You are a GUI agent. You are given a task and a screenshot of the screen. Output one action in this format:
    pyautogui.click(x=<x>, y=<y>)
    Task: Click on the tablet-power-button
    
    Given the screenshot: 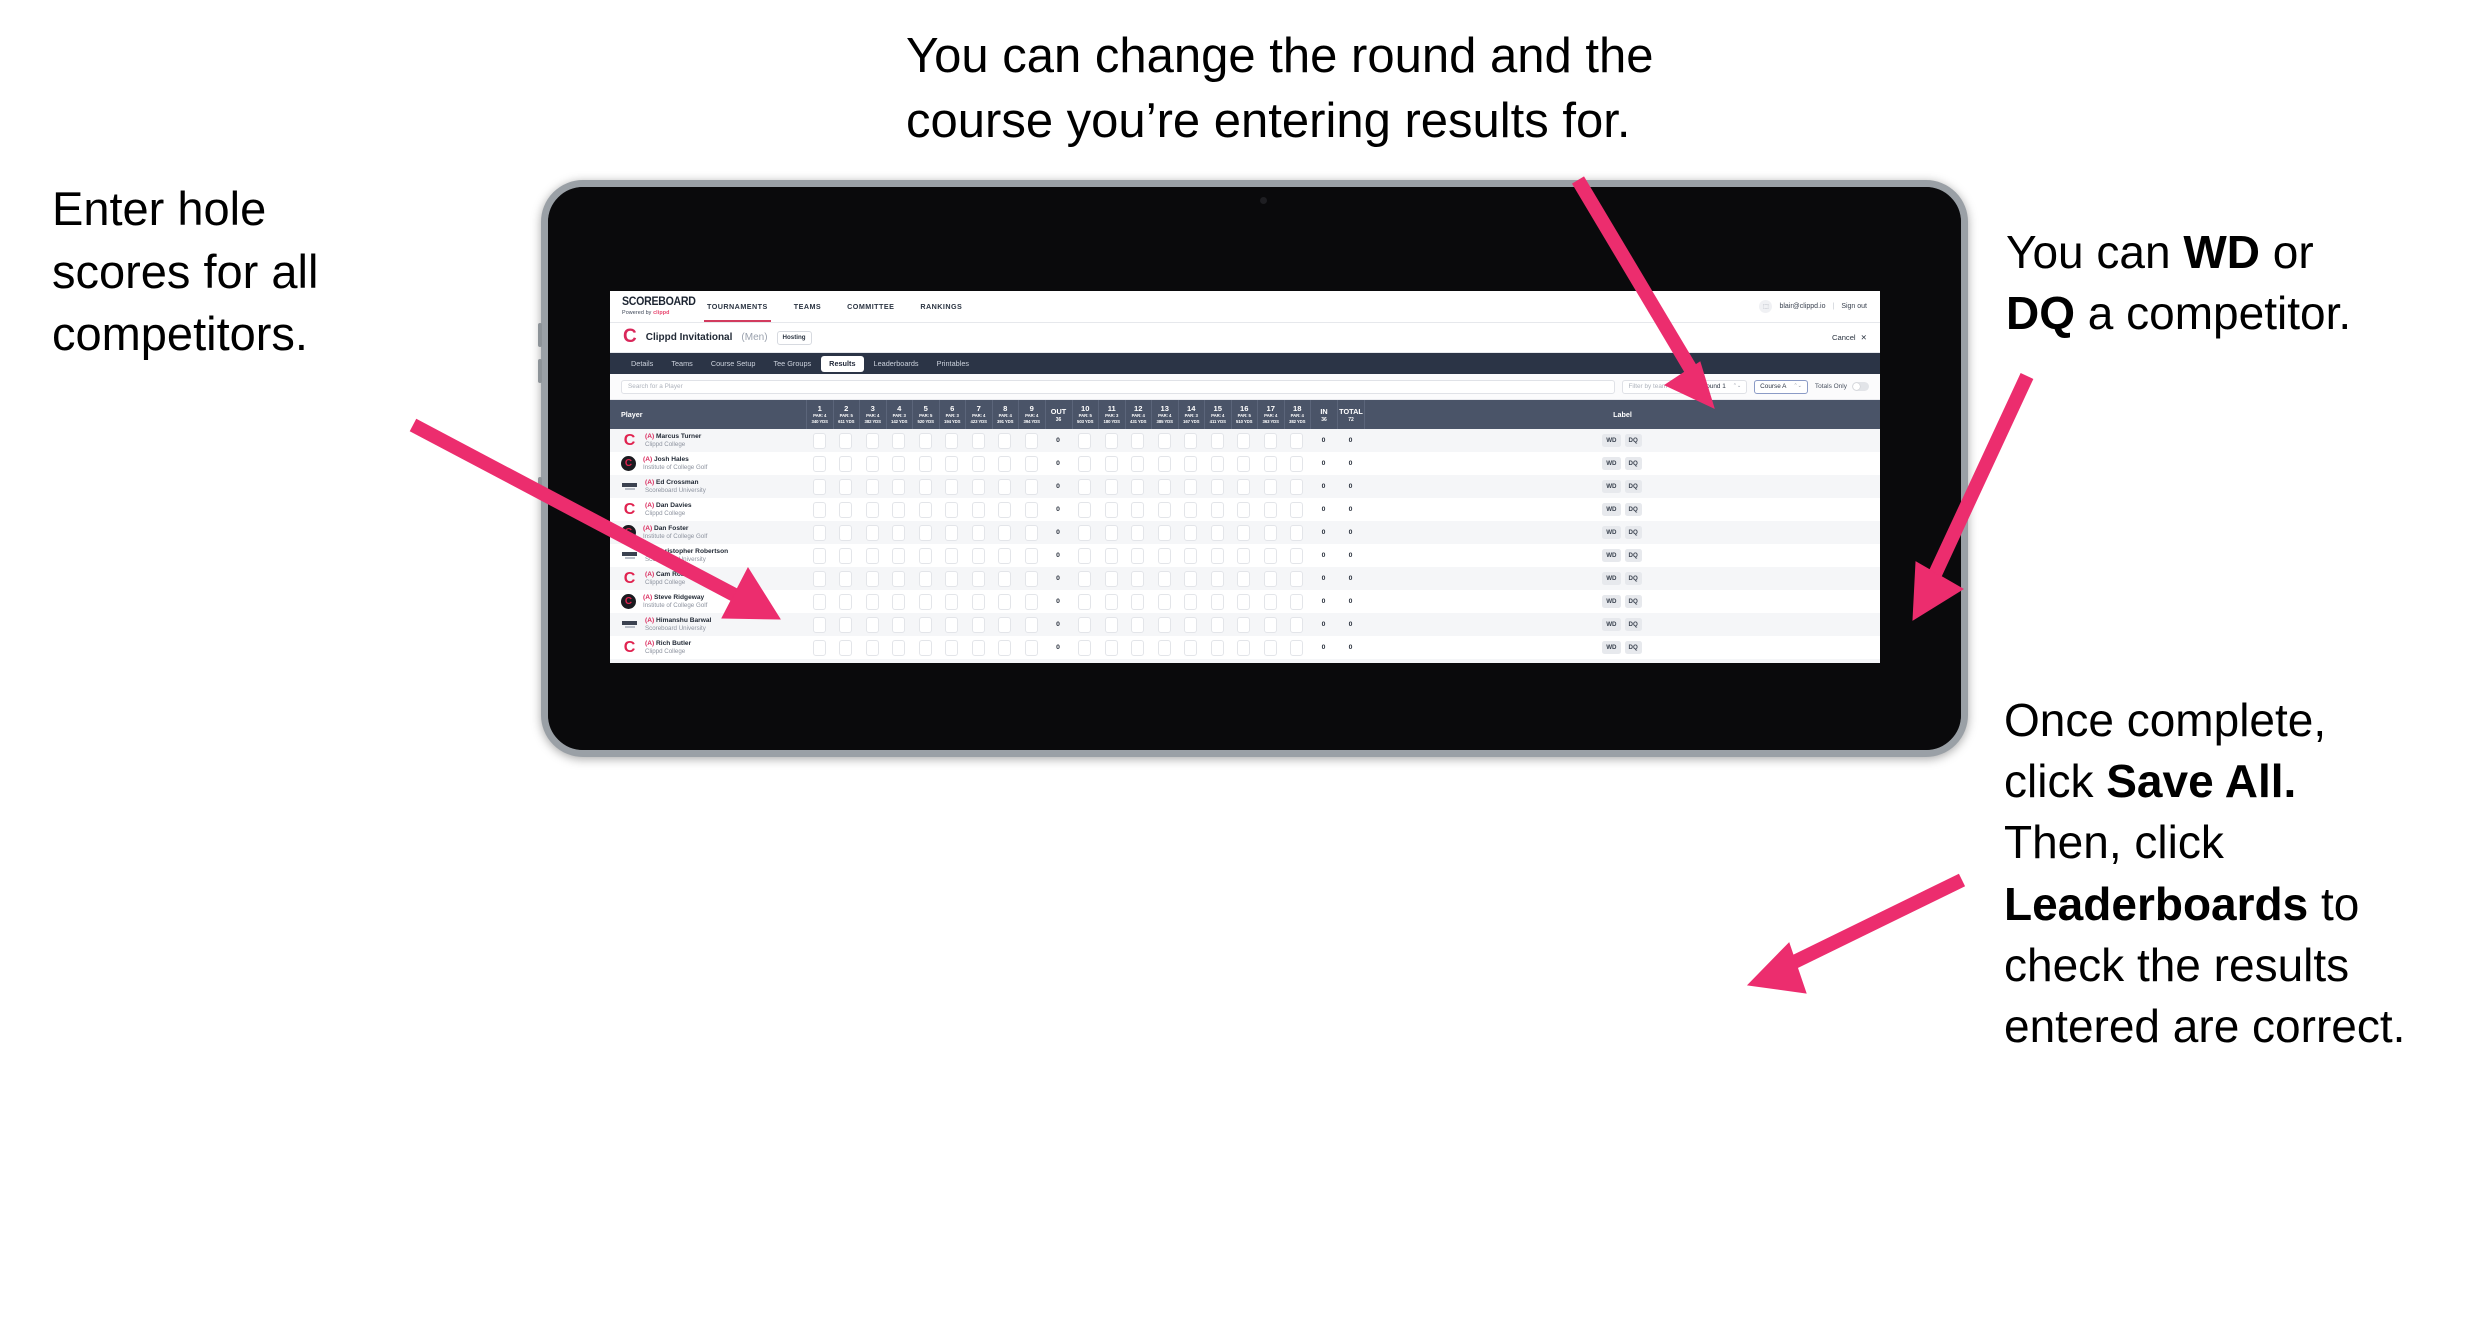 What is the action you would take?
    pyautogui.click(x=540, y=488)
    